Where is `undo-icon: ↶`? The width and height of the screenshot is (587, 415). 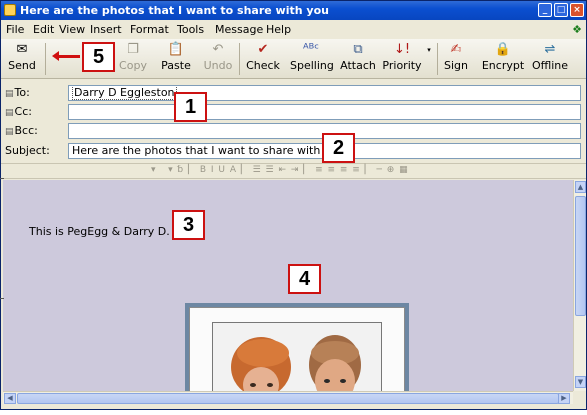 undo-icon: ↶ is located at coordinates (218, 49).